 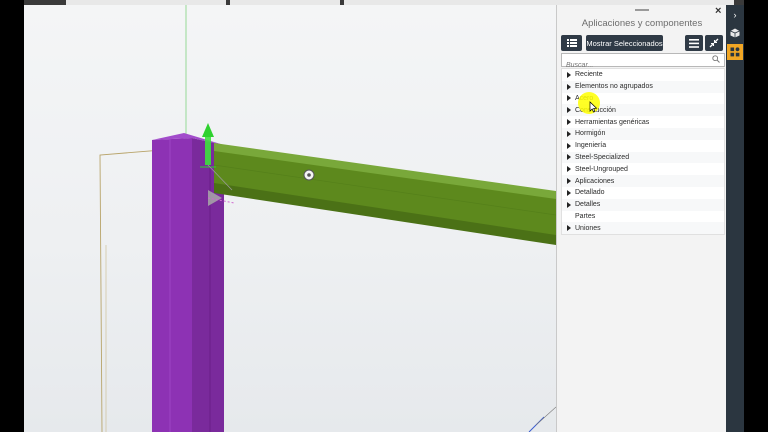 What do you see at coordinates (643, 181) in the screenshot?
I see `tree-item: Aplicaciones` at bounding box center [643, 181].